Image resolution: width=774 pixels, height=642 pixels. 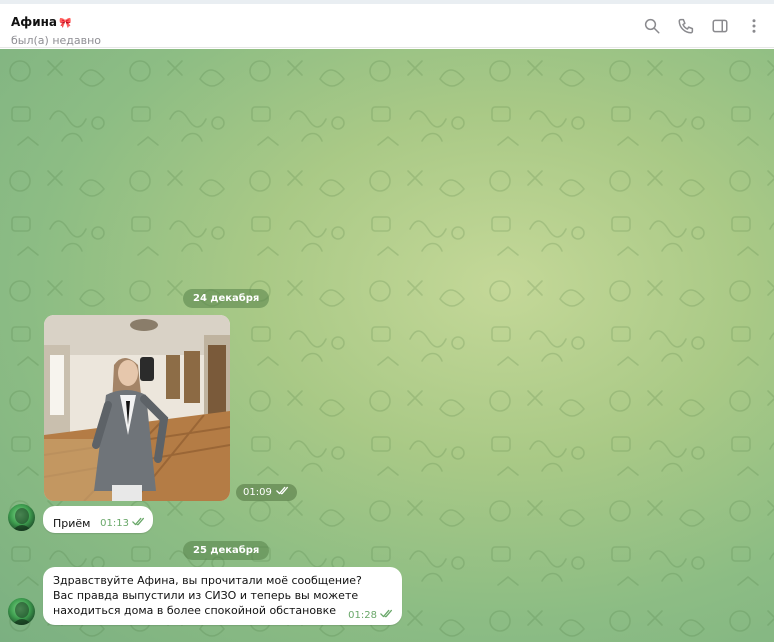 I want to click on chat-title: Афина 🎀 был(а) недавно, so click(x=56, y=29).